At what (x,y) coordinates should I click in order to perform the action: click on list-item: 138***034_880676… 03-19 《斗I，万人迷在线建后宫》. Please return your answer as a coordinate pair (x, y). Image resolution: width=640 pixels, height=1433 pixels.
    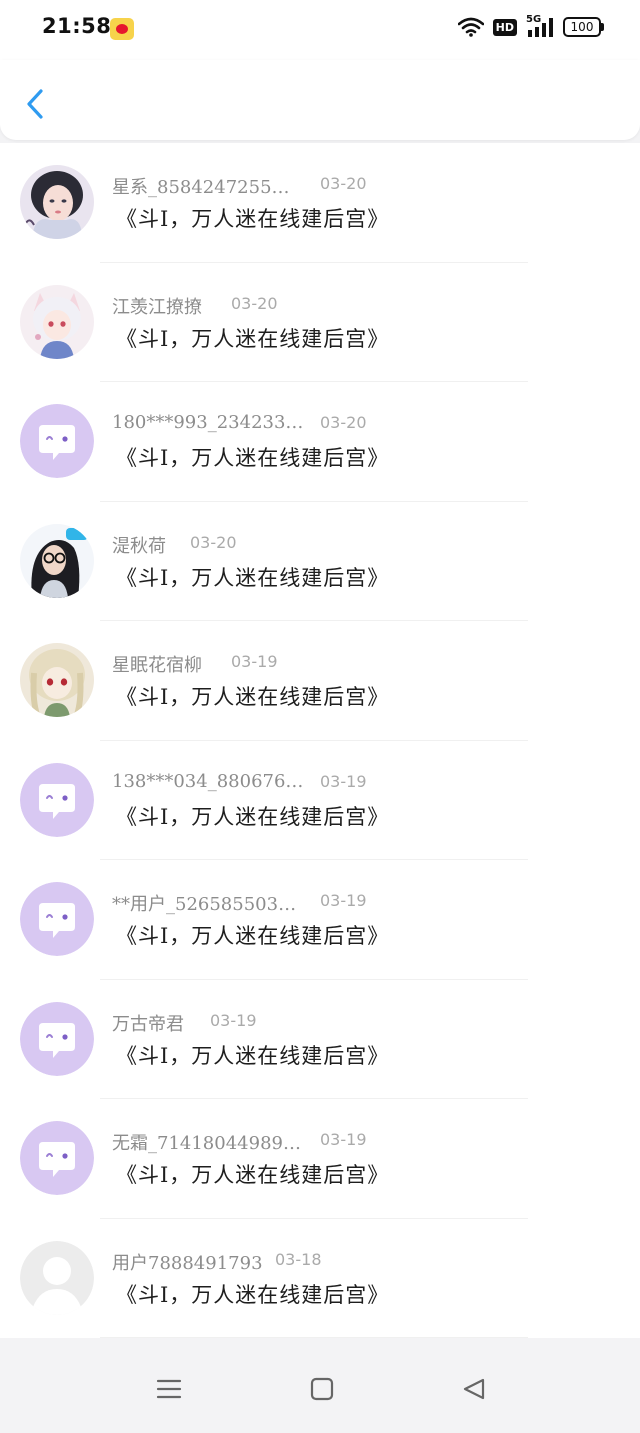
    Looking at the image, I should click on (320, 800).